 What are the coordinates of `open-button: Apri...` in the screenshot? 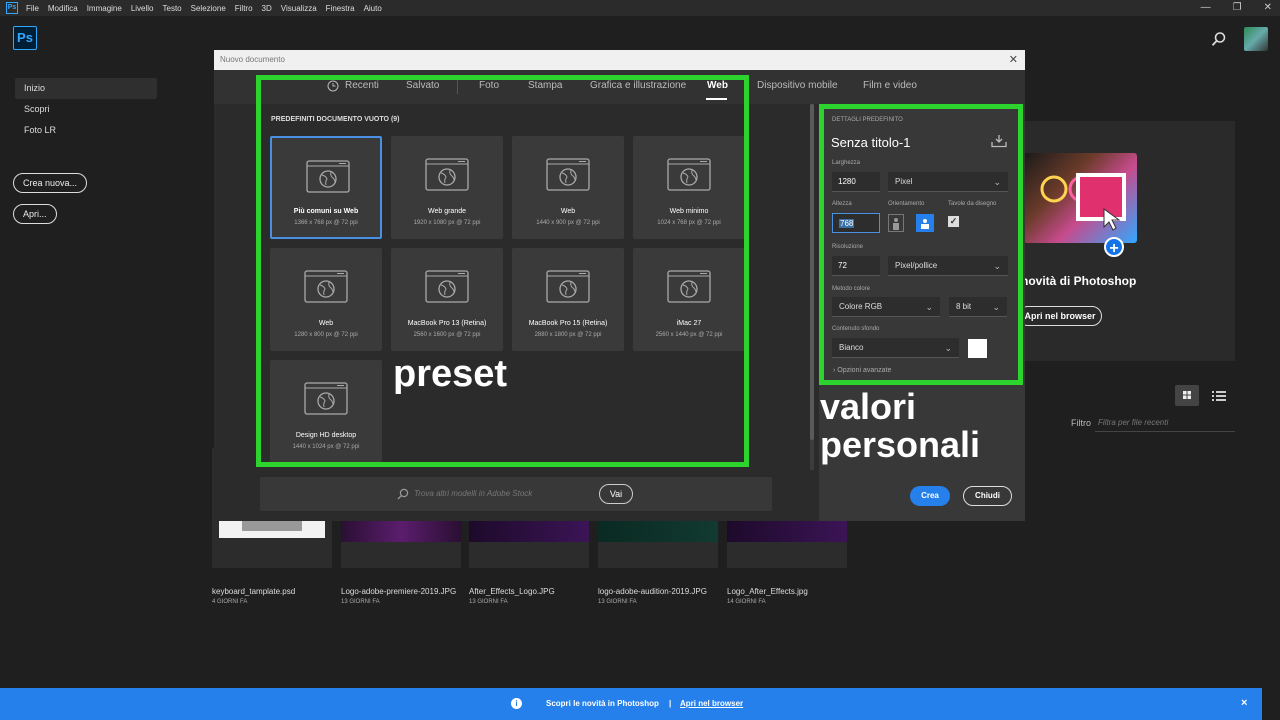 It's located at (35, 214).